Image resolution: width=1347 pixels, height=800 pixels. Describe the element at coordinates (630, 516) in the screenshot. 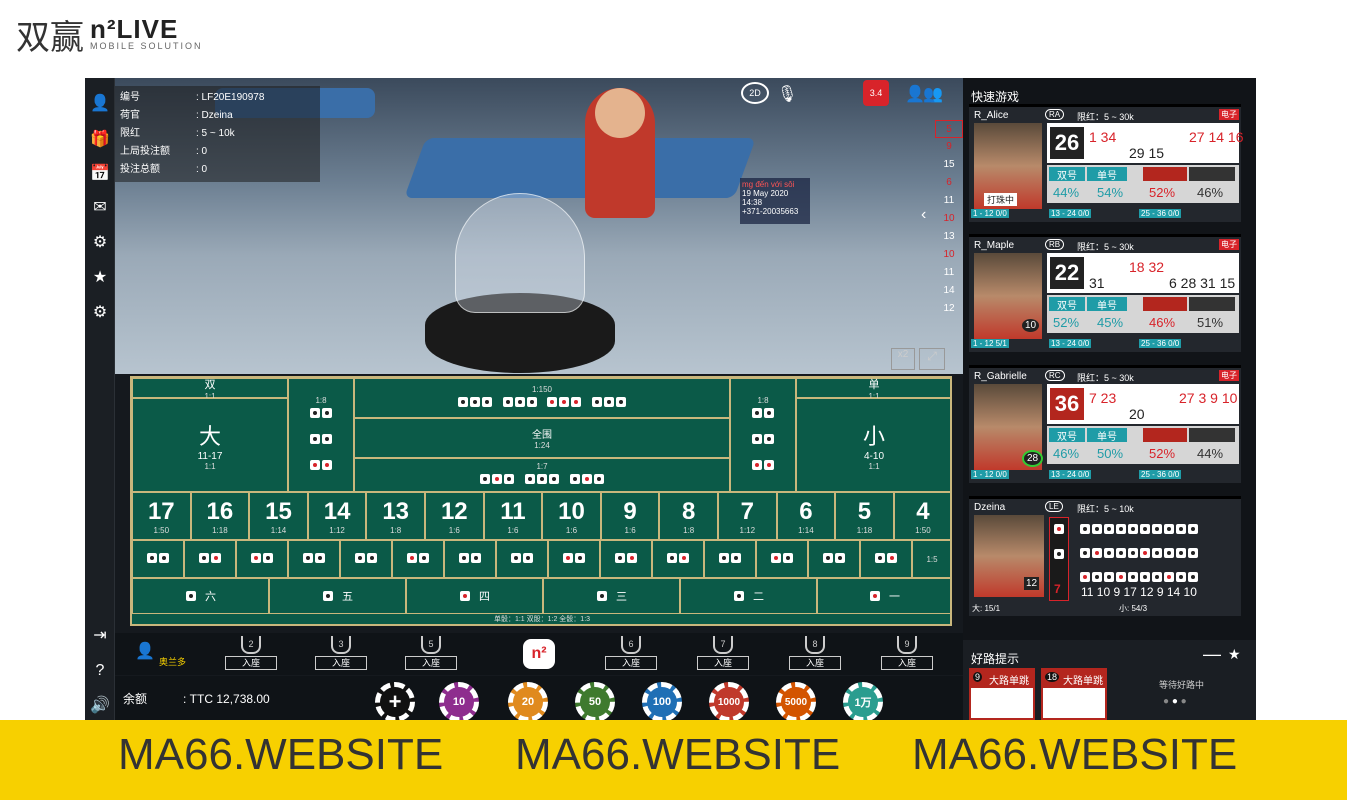

I see `bet-total: 9 1:6` at that location.